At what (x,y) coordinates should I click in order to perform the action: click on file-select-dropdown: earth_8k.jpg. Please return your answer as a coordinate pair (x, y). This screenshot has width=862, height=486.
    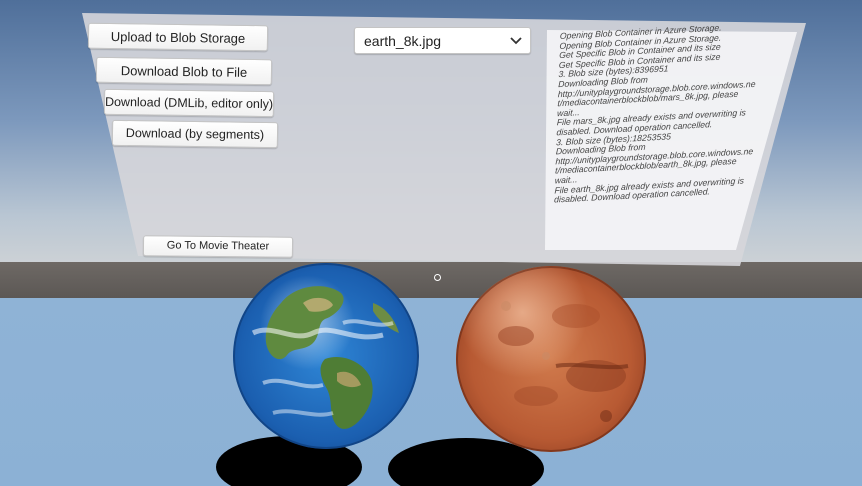
    Looking at the image, I should click on (442, 40).